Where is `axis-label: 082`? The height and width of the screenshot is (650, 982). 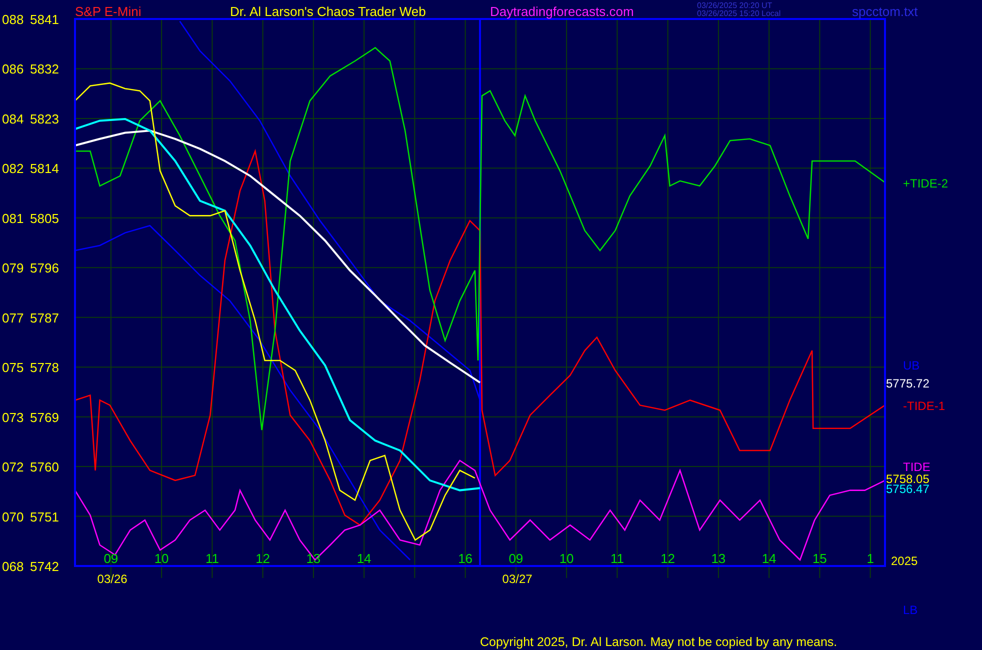 axis-label: 082 is located at coordinates (13, 168).